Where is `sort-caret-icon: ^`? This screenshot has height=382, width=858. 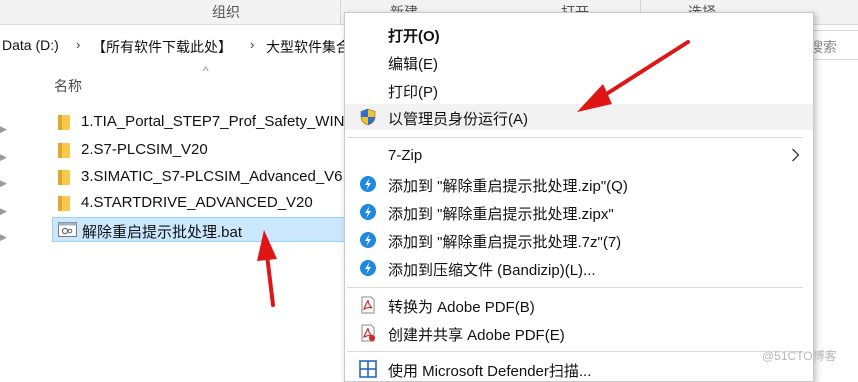
sort-caret-icon: ^ is located at coordinates (206, 71).